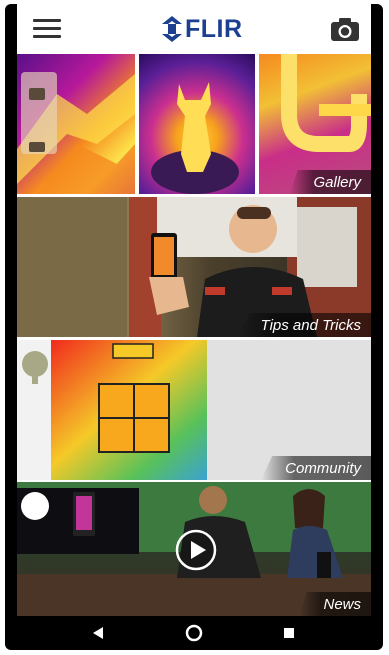  Describe the element at coordinates (345, 29) in the screenshot. I see `camera-icon` at that location.